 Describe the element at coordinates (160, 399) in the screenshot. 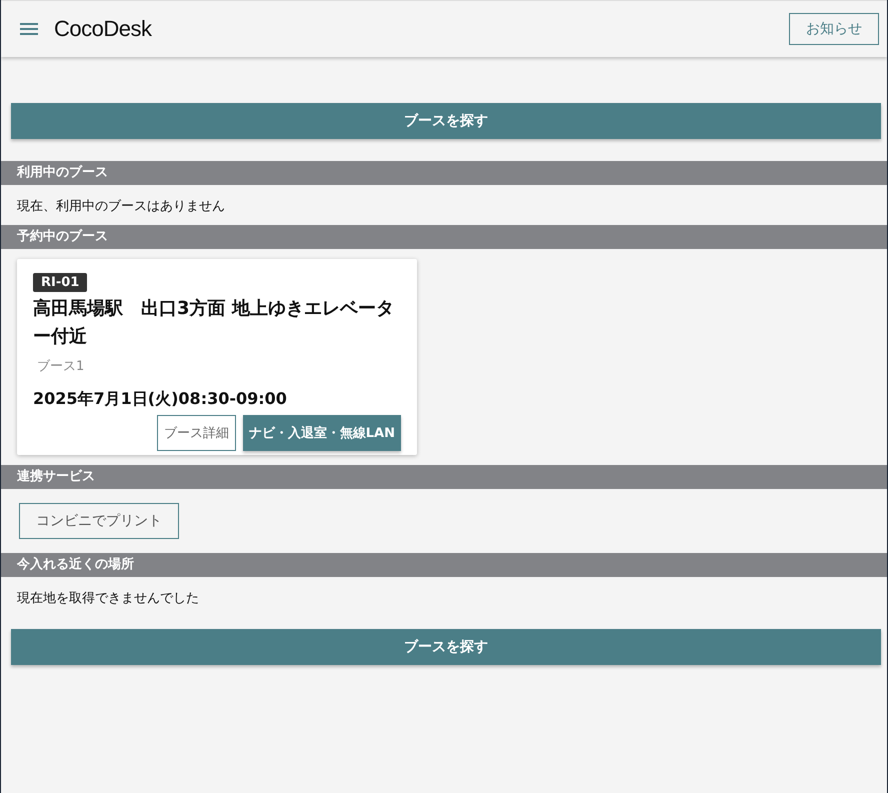

I see `reservation-time: 2025年7月1日(火)08:30-09:00` at that location.